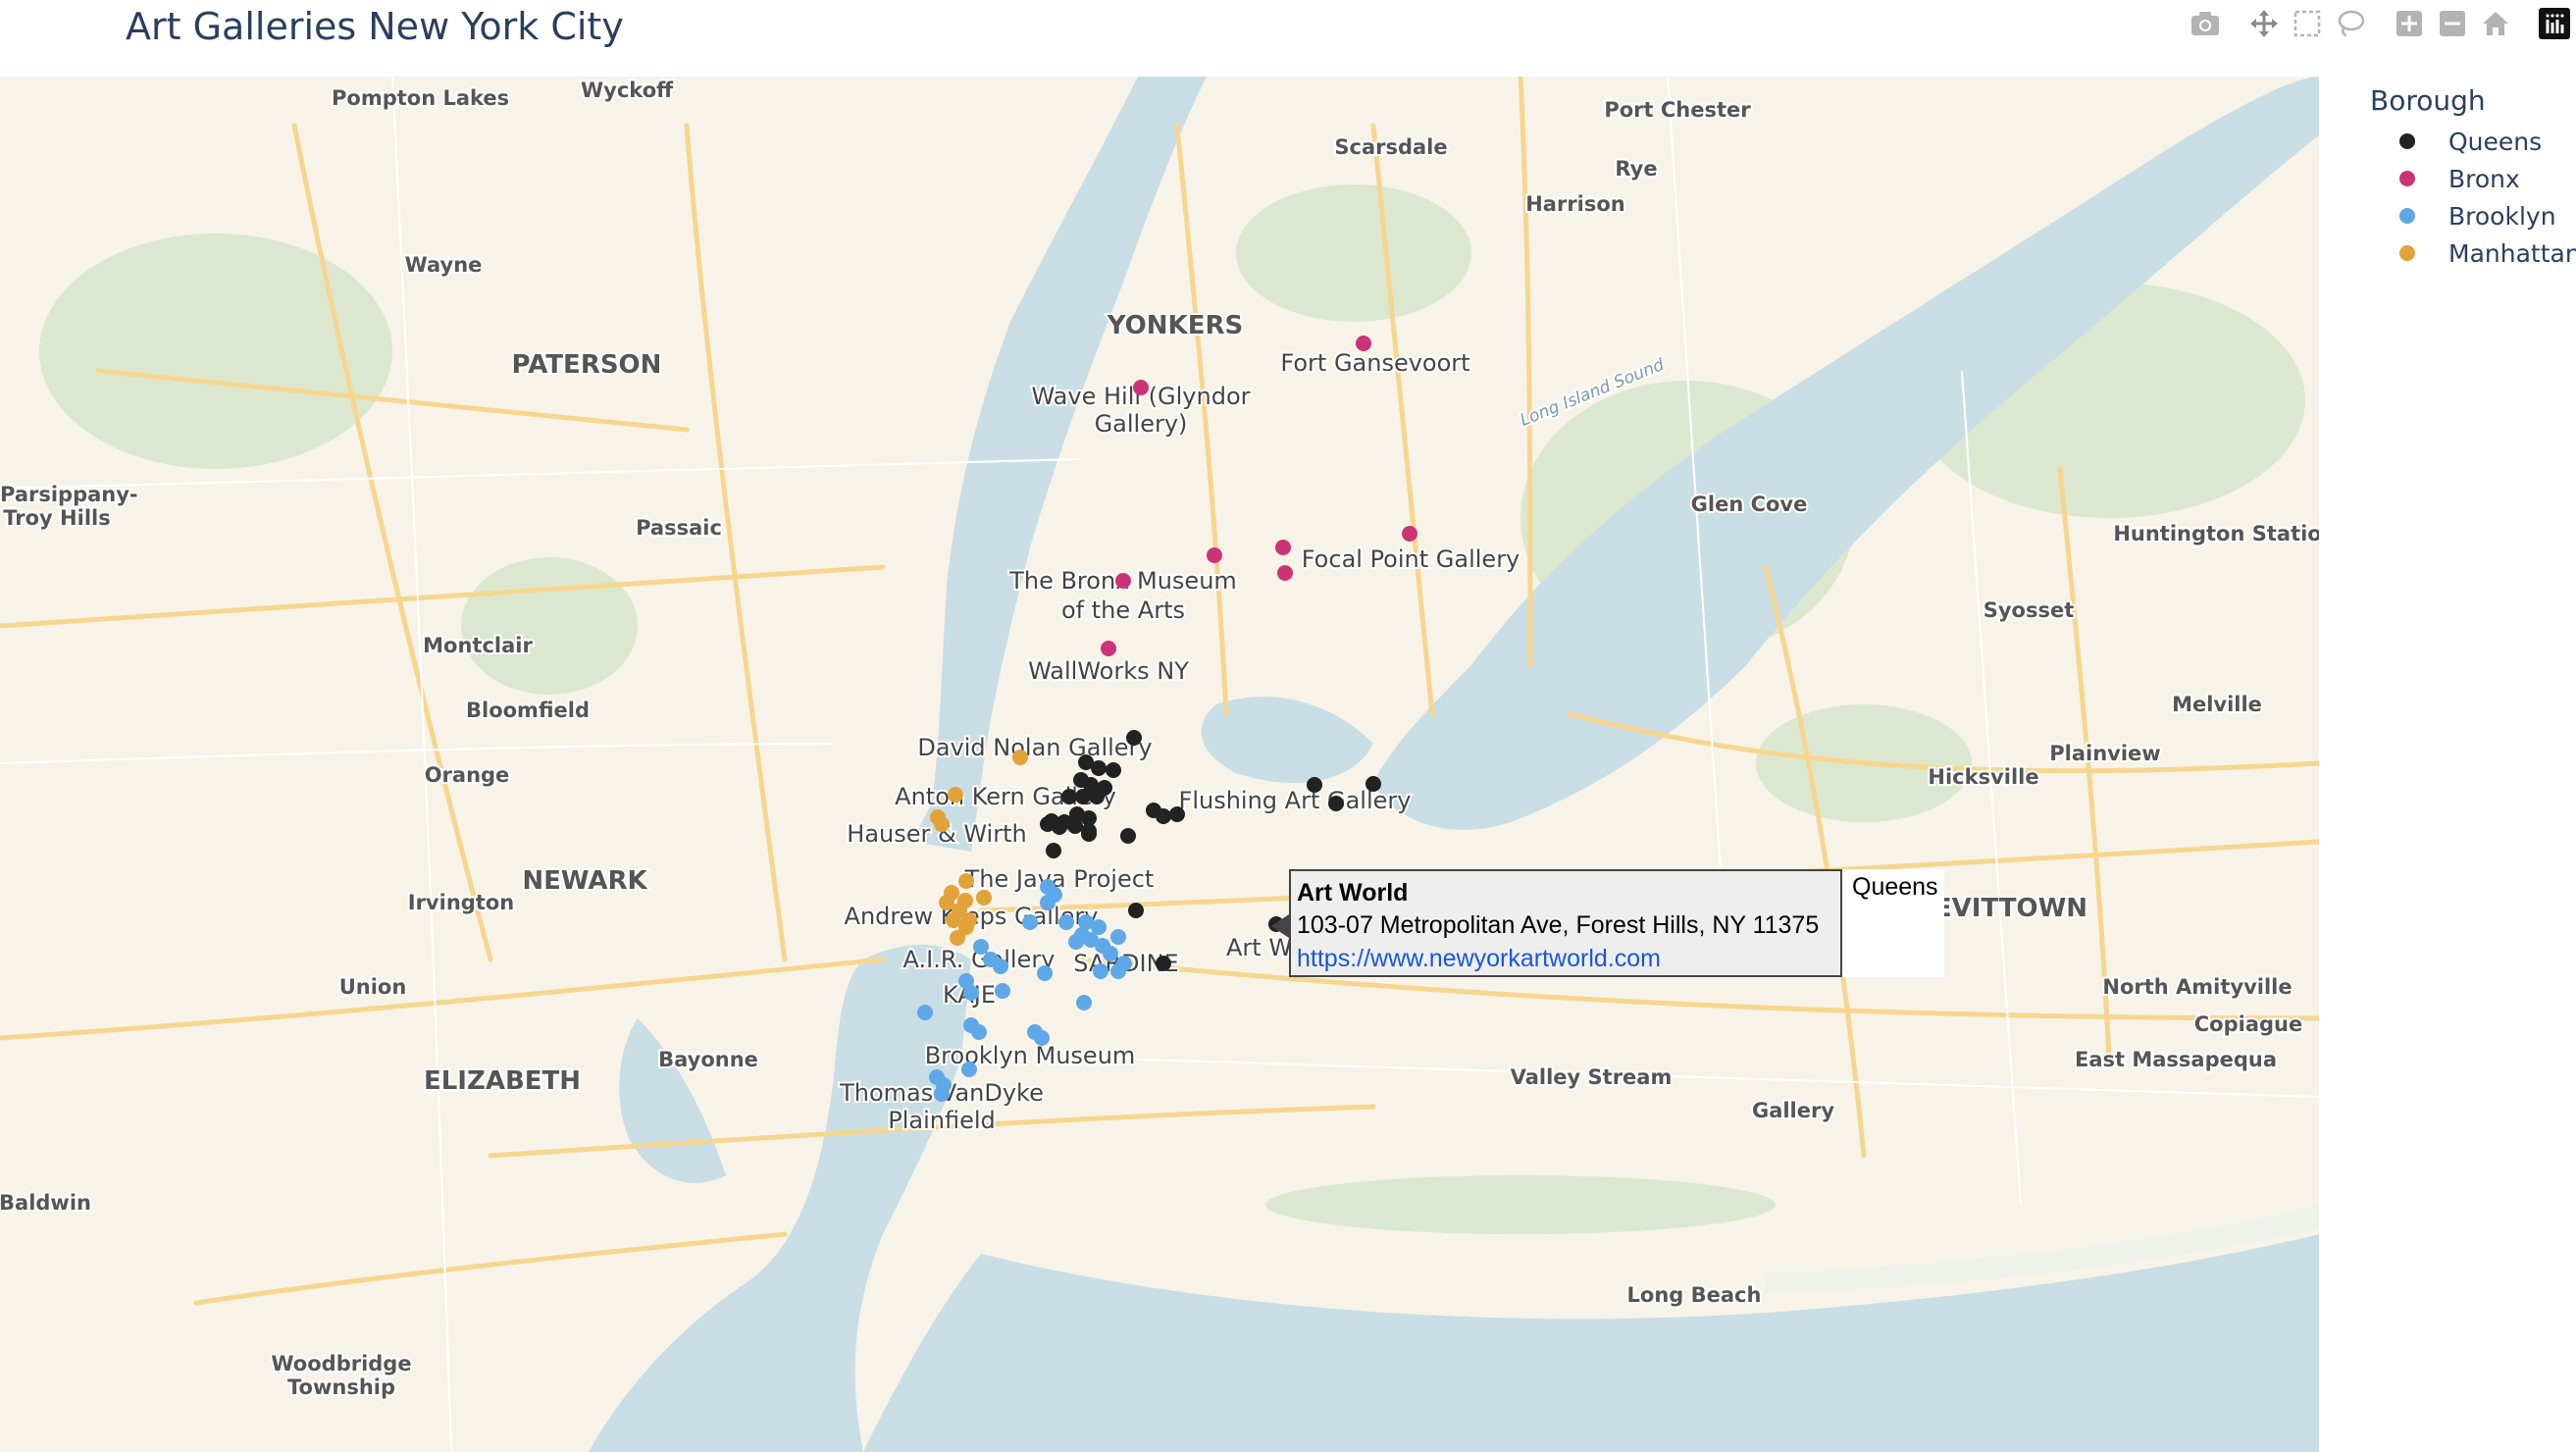 The width and height of the screenshot is (2576, 1452). I want to click on legend-marker-bronx, so click(2407, 178).